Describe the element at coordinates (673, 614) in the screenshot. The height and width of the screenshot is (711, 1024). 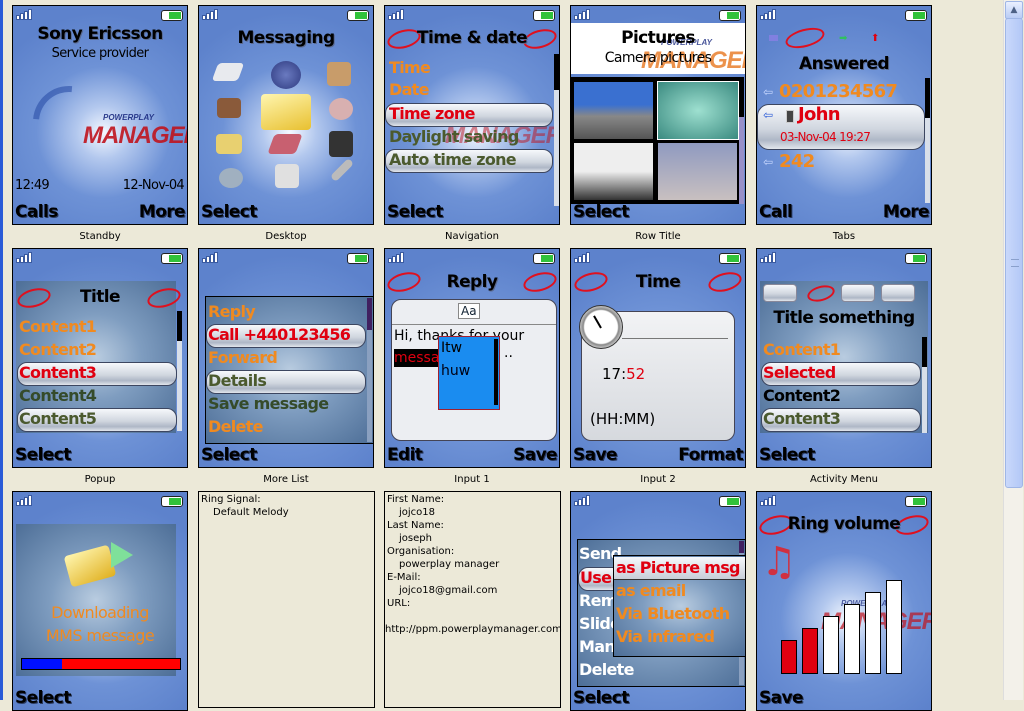
I see `submenu-item: Via Bluetooth` at that location.